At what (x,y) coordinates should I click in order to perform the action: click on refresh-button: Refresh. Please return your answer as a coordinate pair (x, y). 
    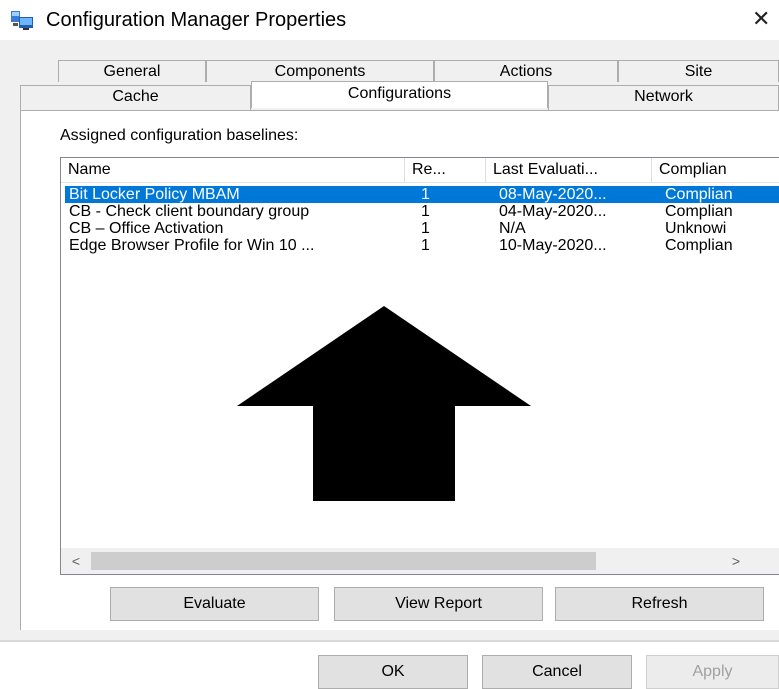
    Looking at the image, I should click on (659, 604).